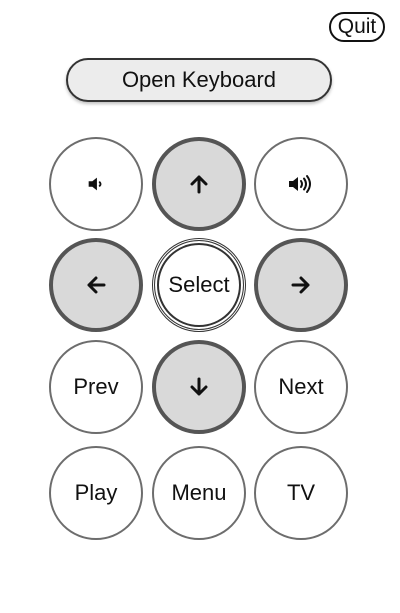 The image size is (400, 613). I want to click on arrow-left-icon, so click(96, 285).